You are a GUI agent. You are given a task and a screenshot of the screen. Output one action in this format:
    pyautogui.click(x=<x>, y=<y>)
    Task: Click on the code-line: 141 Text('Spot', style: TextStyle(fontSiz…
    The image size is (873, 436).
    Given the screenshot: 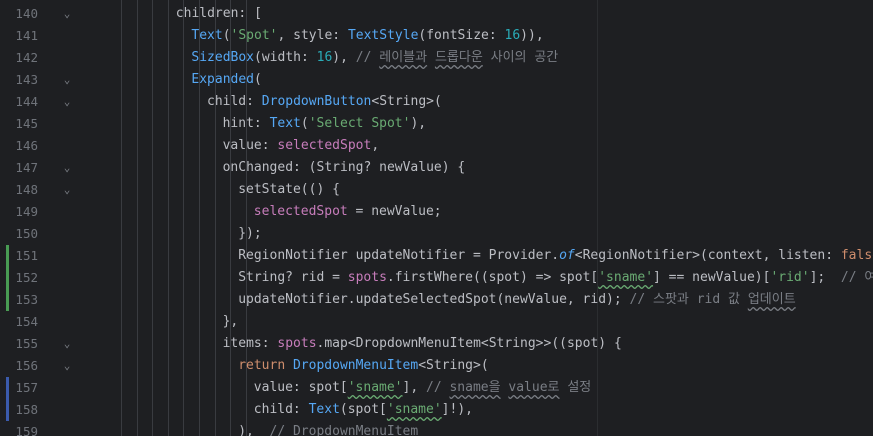 What is the action you would take?
    pyautogui.click(x=436, y=36)
    